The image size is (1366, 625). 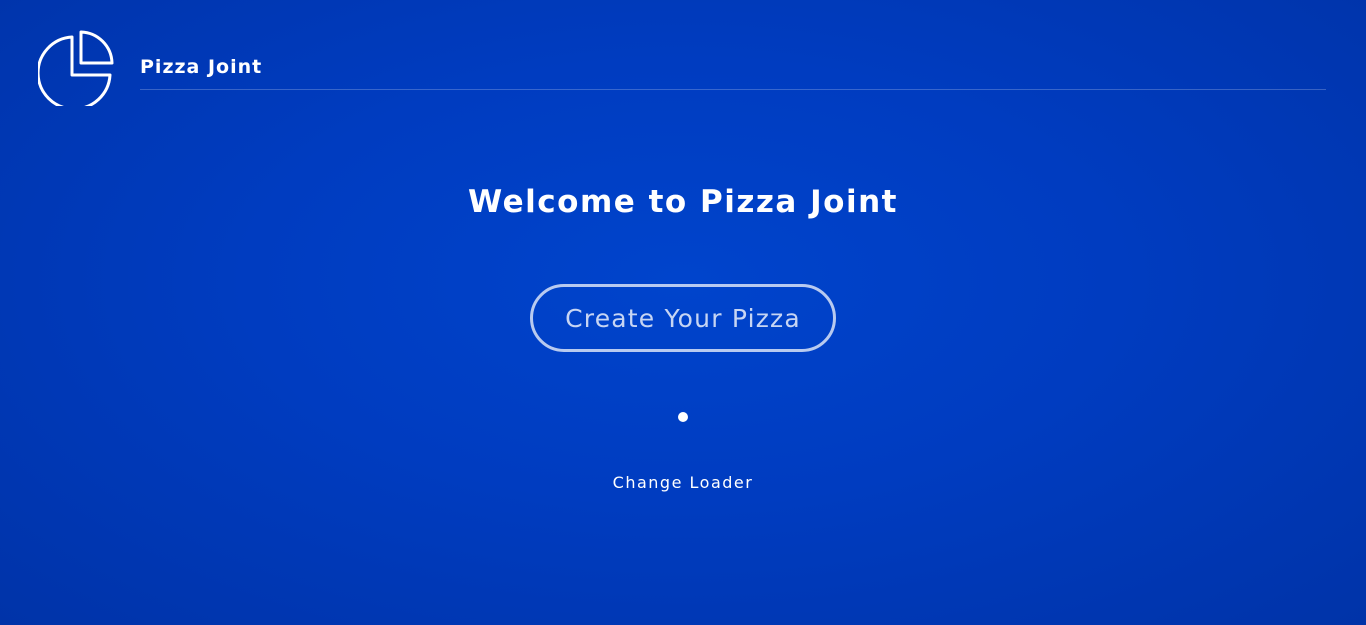 I want to click on create-pizza-button-label: Create Your Pizza, so click(x=683, y=318).